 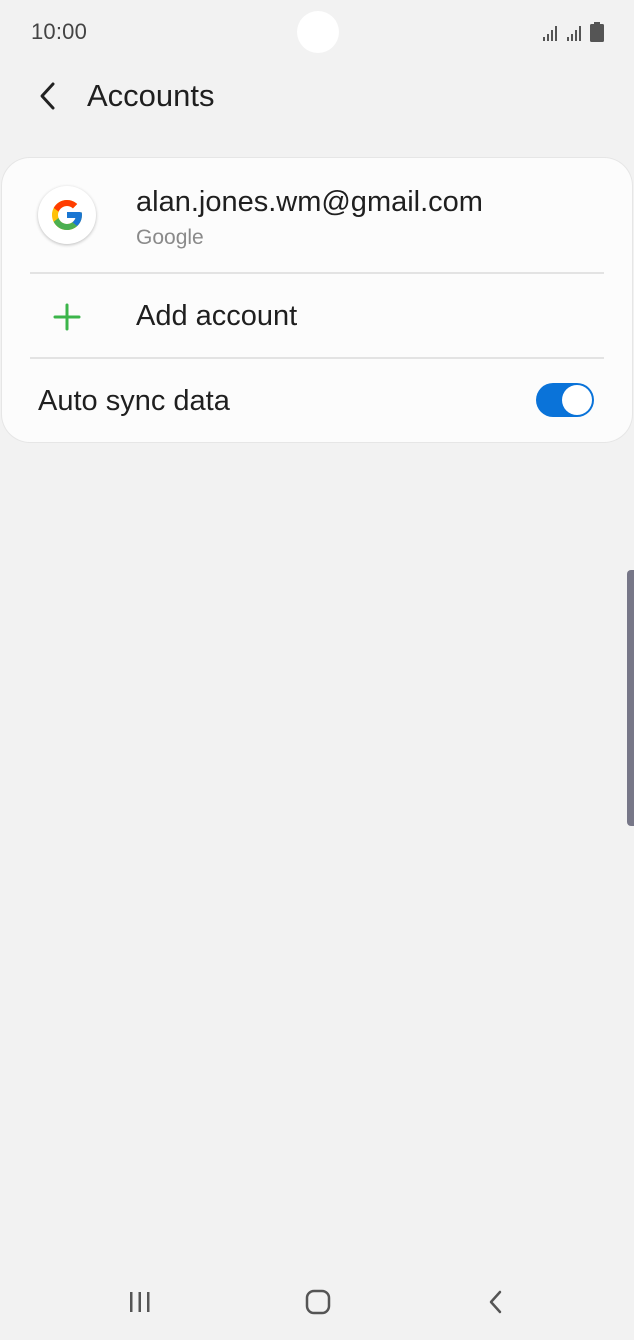 I want to click on home-icon, so click(x=318, y=1304).